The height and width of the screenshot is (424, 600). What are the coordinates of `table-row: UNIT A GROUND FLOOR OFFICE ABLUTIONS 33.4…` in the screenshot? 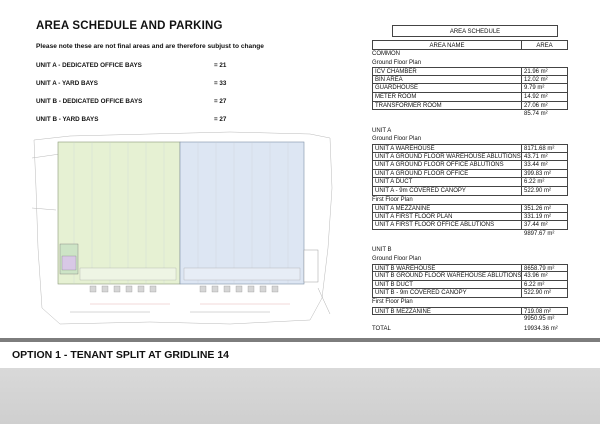 It's located at (475, 165).